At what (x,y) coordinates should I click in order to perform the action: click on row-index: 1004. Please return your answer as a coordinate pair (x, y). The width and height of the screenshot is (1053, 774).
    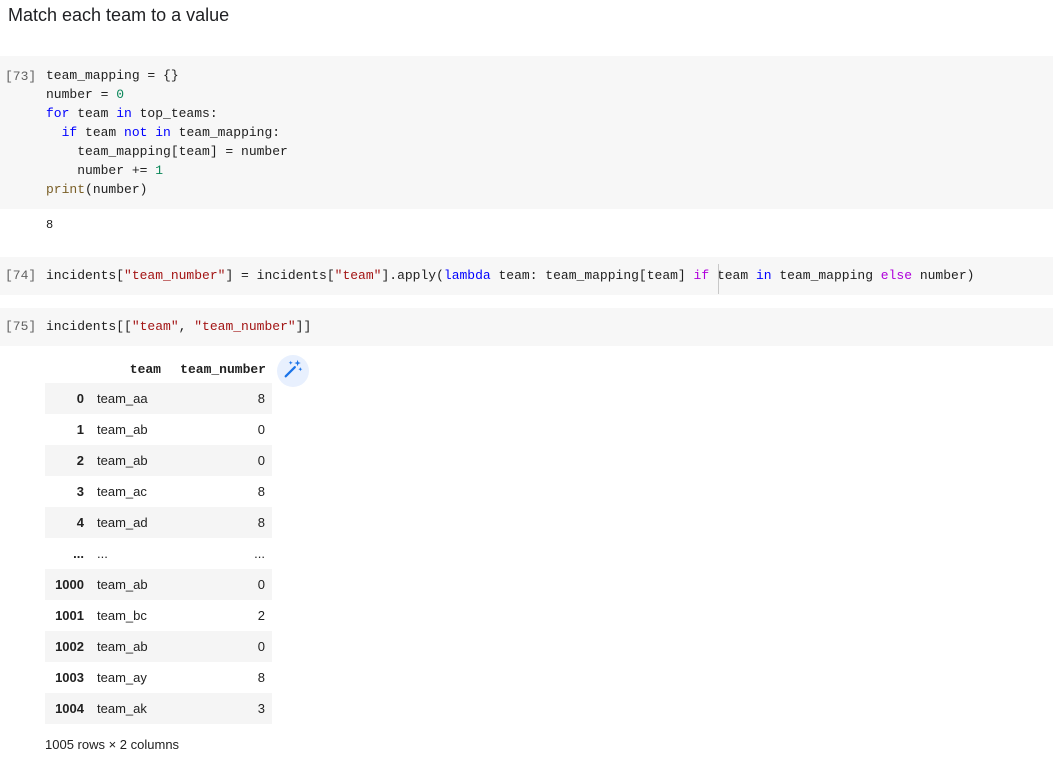
    Looking at the image, I should click on (69, 708).